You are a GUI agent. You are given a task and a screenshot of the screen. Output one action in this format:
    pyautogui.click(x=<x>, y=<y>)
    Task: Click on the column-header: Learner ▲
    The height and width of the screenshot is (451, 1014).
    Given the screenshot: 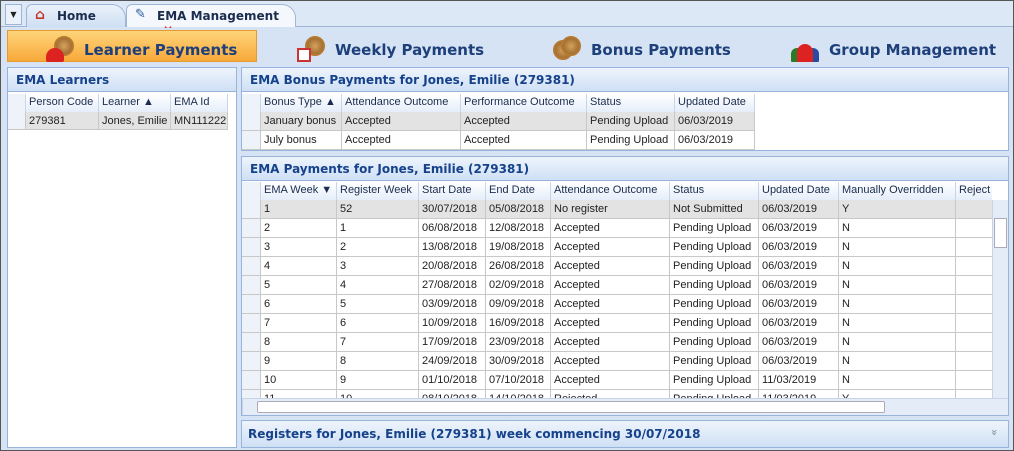 What is the action you would take?
    pyautogui.click(x=135, y=103)
    